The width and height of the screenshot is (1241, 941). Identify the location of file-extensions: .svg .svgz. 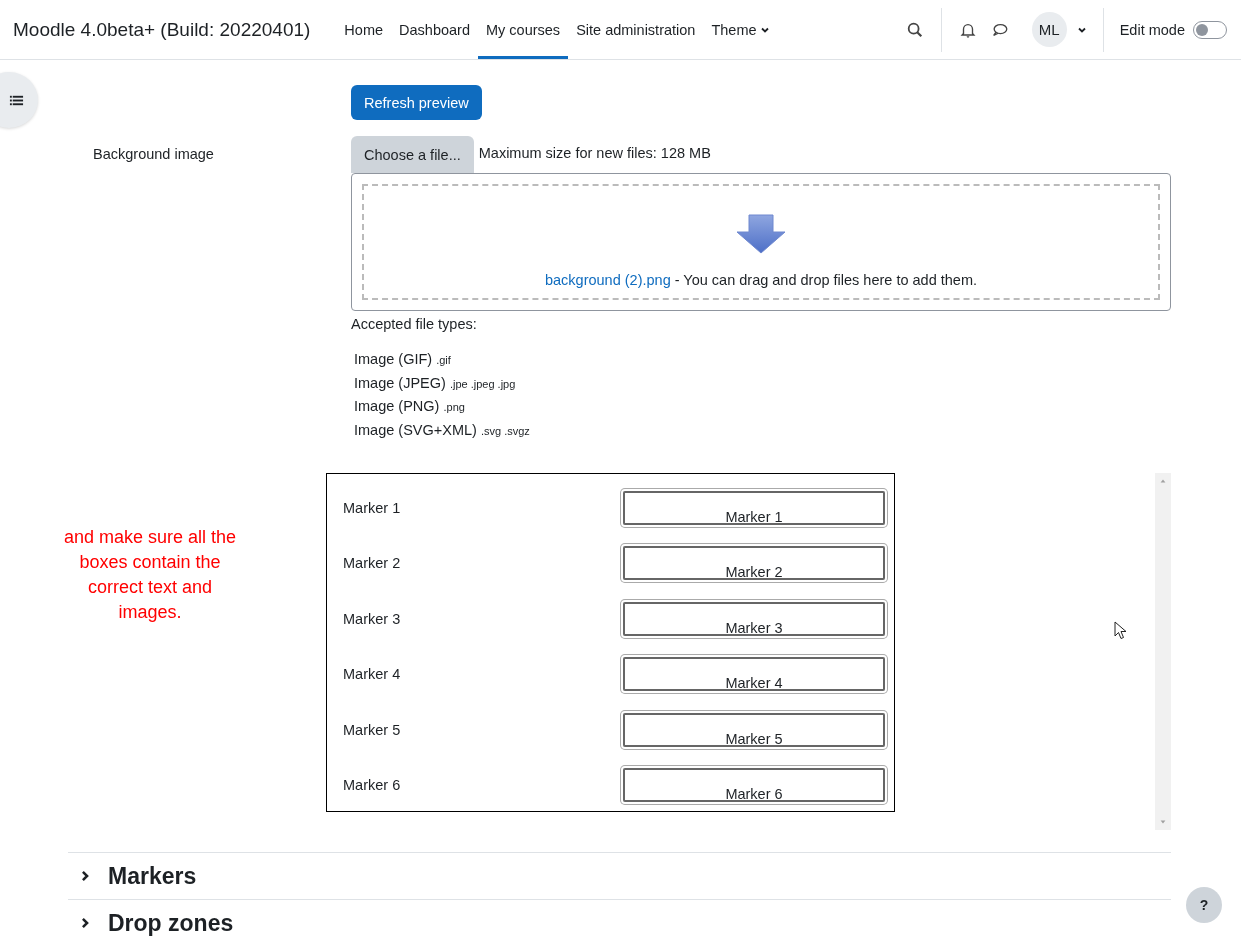
(505, 430).